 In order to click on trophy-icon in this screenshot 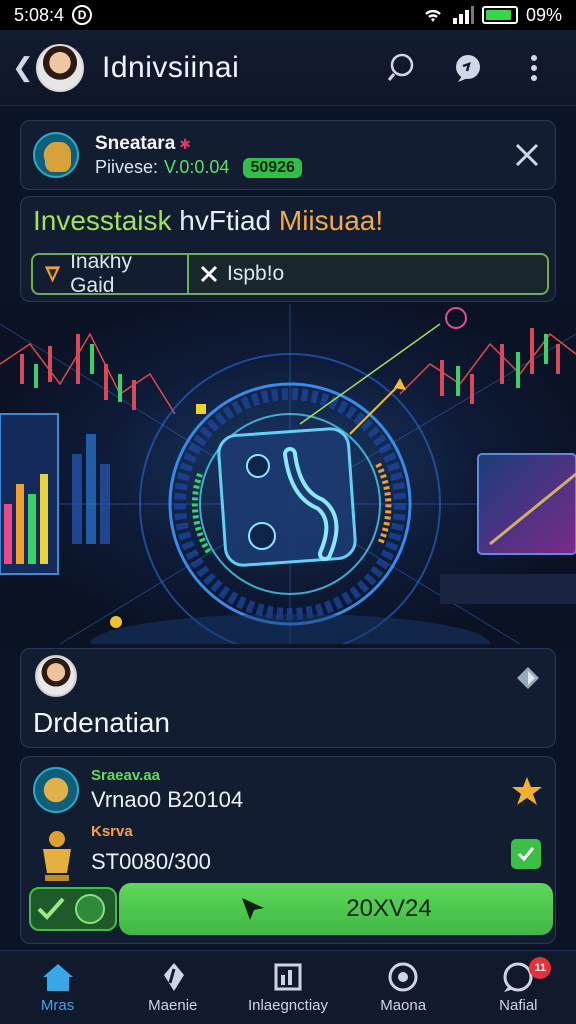, I will do `click(57, 855)`.